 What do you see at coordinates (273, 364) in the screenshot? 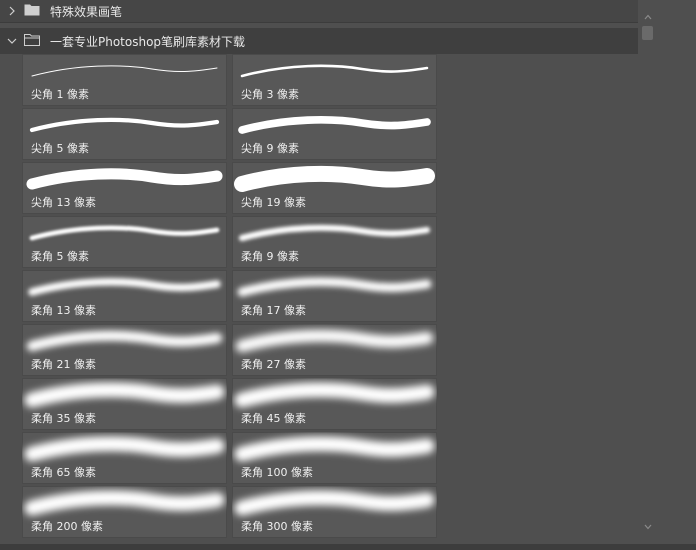
I see `brush-preset-label: 柔角 27 像素` at bounding box center [273, 364].